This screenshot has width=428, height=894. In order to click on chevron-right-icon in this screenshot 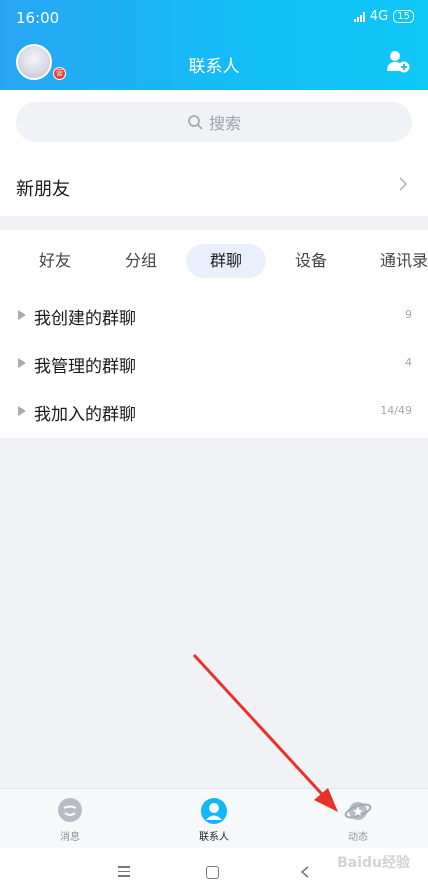, I will do `click(403, 184)`.